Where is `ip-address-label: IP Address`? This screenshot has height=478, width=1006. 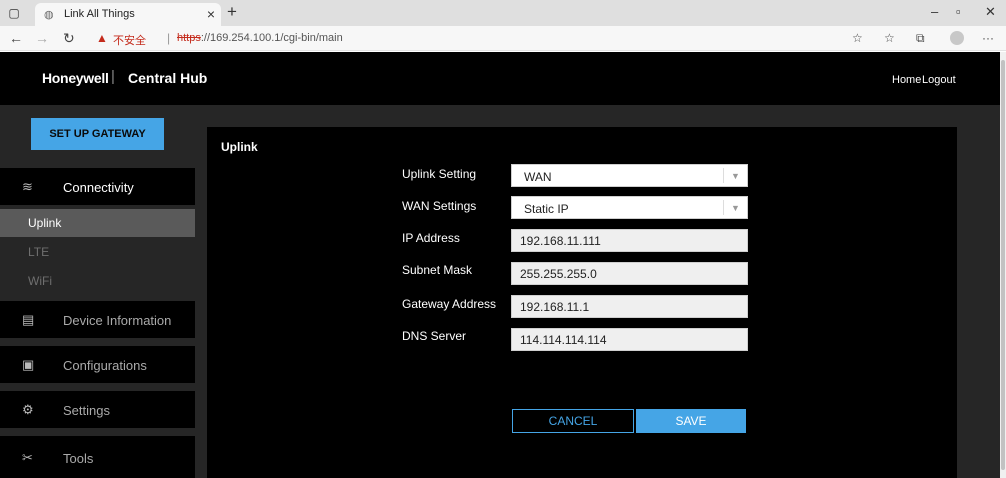
ip-address-label: IP Address is located at coordinates (431, 238).